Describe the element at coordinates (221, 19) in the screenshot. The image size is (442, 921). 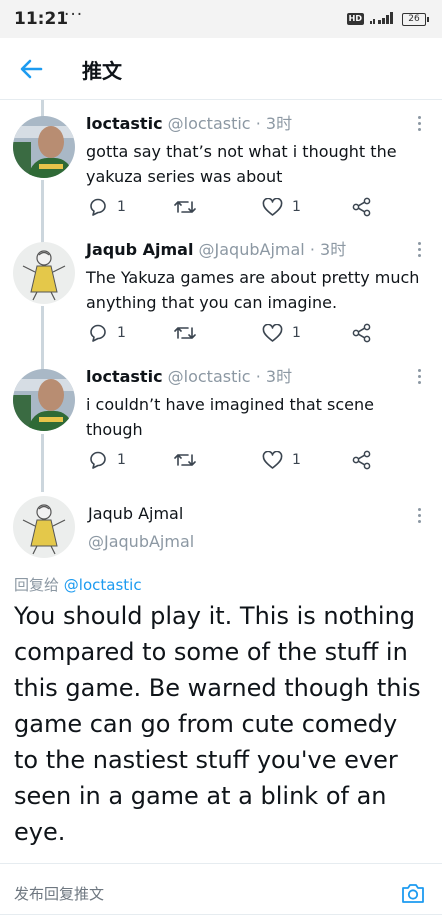
I see `status-bar: 11:21 ··· HD 26` at that location.